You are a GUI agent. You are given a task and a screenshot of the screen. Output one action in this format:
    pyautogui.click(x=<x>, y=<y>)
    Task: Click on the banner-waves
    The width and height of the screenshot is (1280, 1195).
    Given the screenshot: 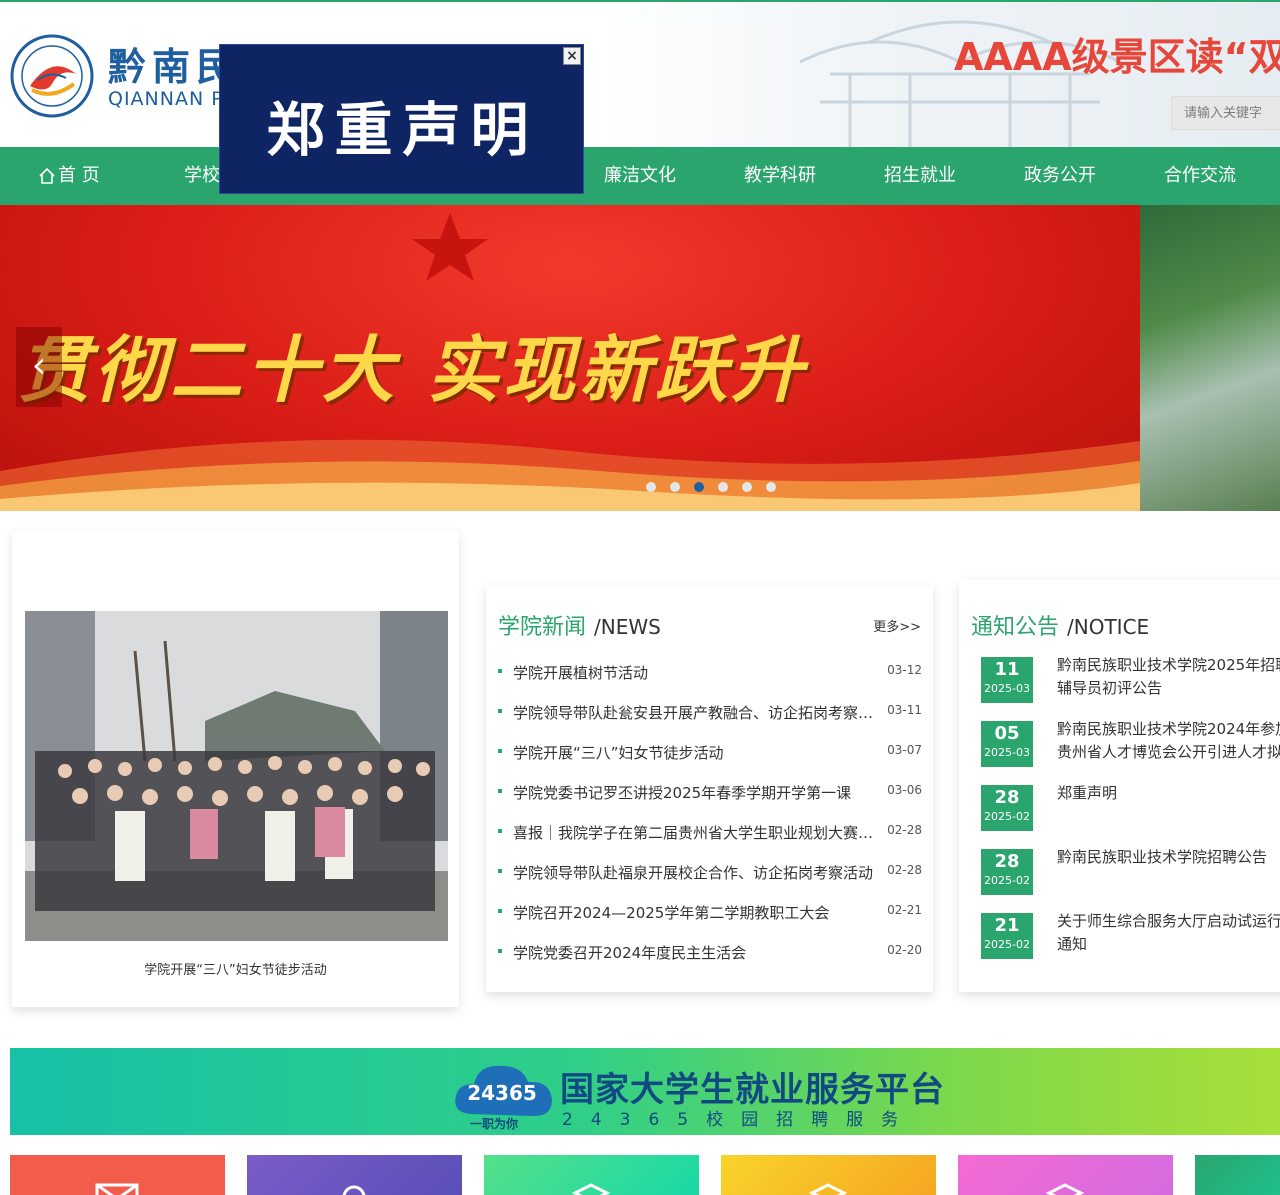 What is the action you would take?
    pyautogui.click(x=570, y=475)
    